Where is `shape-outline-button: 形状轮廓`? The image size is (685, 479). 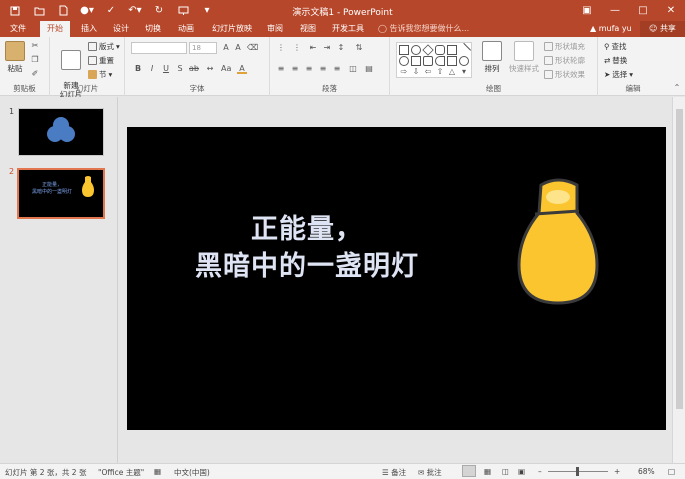 shape-outline-button: 形状轮廓 is located at coordinates (564, 60).